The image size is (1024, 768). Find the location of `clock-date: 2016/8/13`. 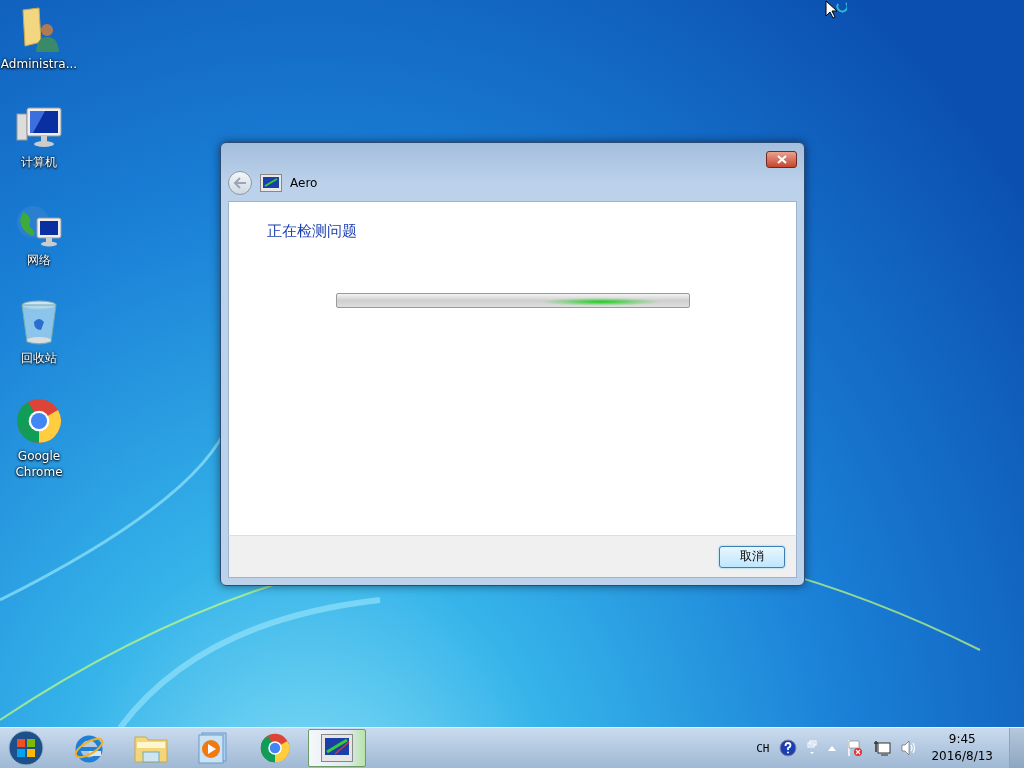

clock-date: 2016/8/13 is located at coordinates (962, 756).